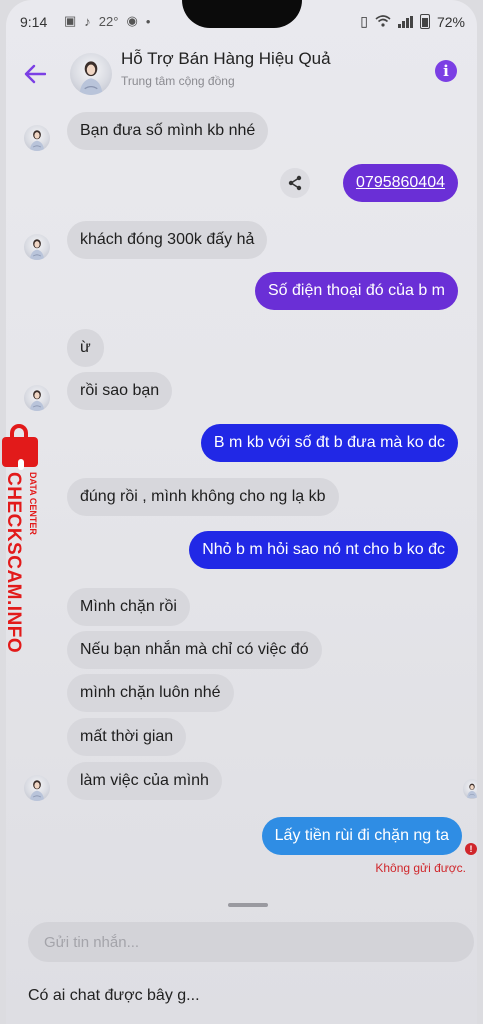 Image resolution: width=483 pixels, height=1024 pixels. Describe the element at coordinates (70, 20) in the screenshot. I see `gallery-icon: ▣` at that location.